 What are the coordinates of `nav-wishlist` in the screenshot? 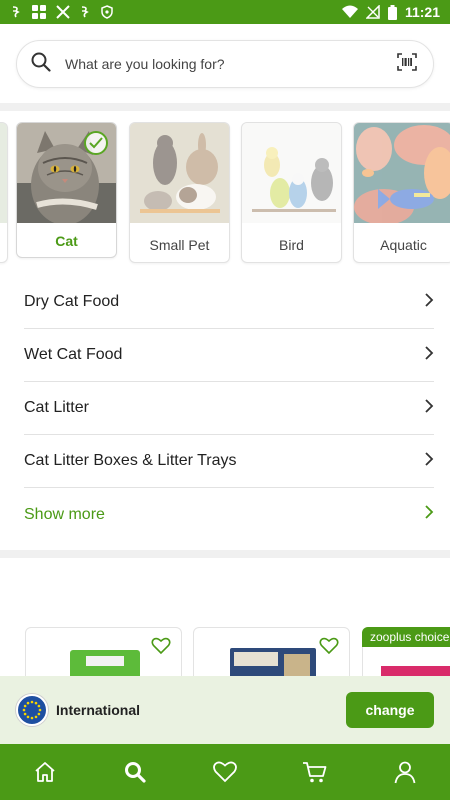 It's located at (225, 772).